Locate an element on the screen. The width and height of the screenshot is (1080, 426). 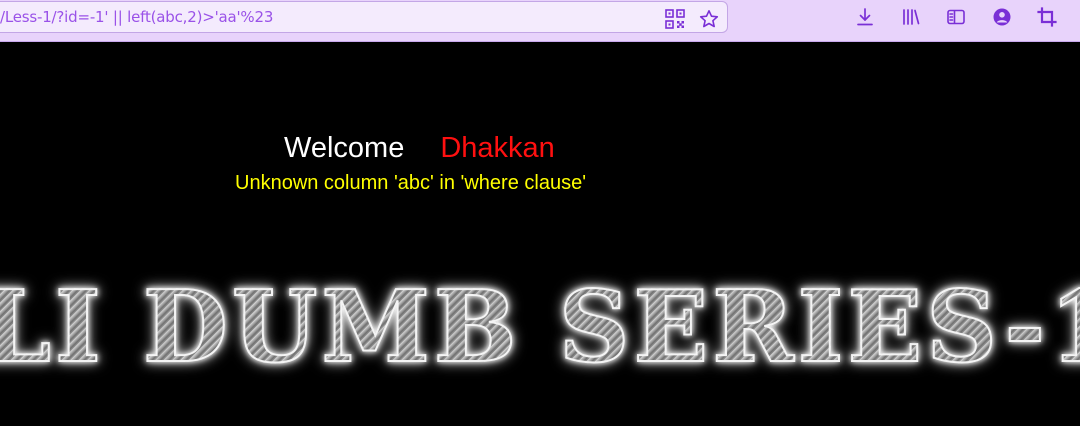
welcome-text: Welcome is located at coordinates (344, 148).